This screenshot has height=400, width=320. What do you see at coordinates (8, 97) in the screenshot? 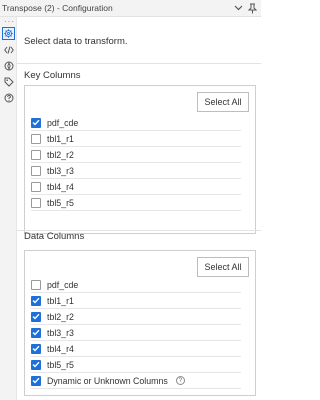
I see `help-icon` at bounding box center [8, 97].